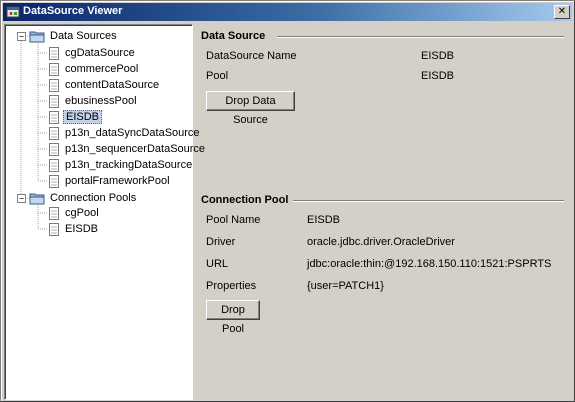 This screenshot has height=402, width=575. I want to click on driver-value: oracle.jdbc.driver.OracleDriver, so click(381, 242).